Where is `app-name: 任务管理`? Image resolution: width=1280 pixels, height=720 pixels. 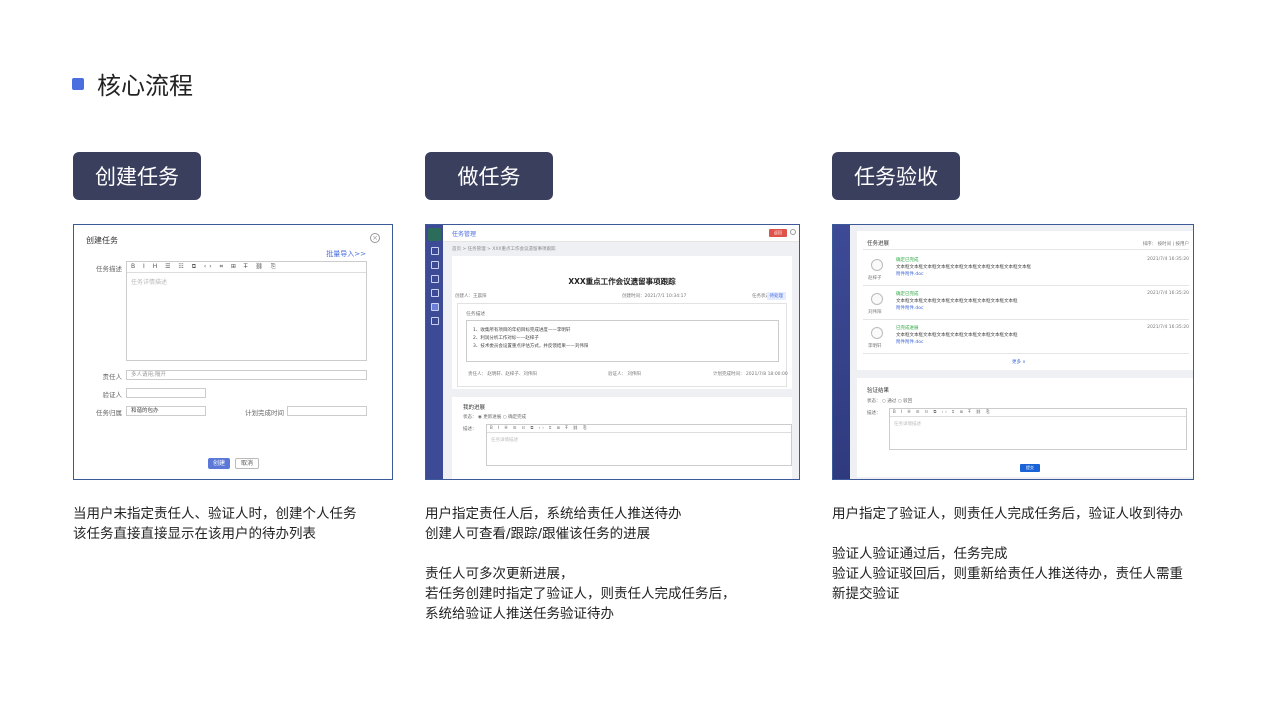
app-name: 任务管理 is located at coordinates (464, 234).